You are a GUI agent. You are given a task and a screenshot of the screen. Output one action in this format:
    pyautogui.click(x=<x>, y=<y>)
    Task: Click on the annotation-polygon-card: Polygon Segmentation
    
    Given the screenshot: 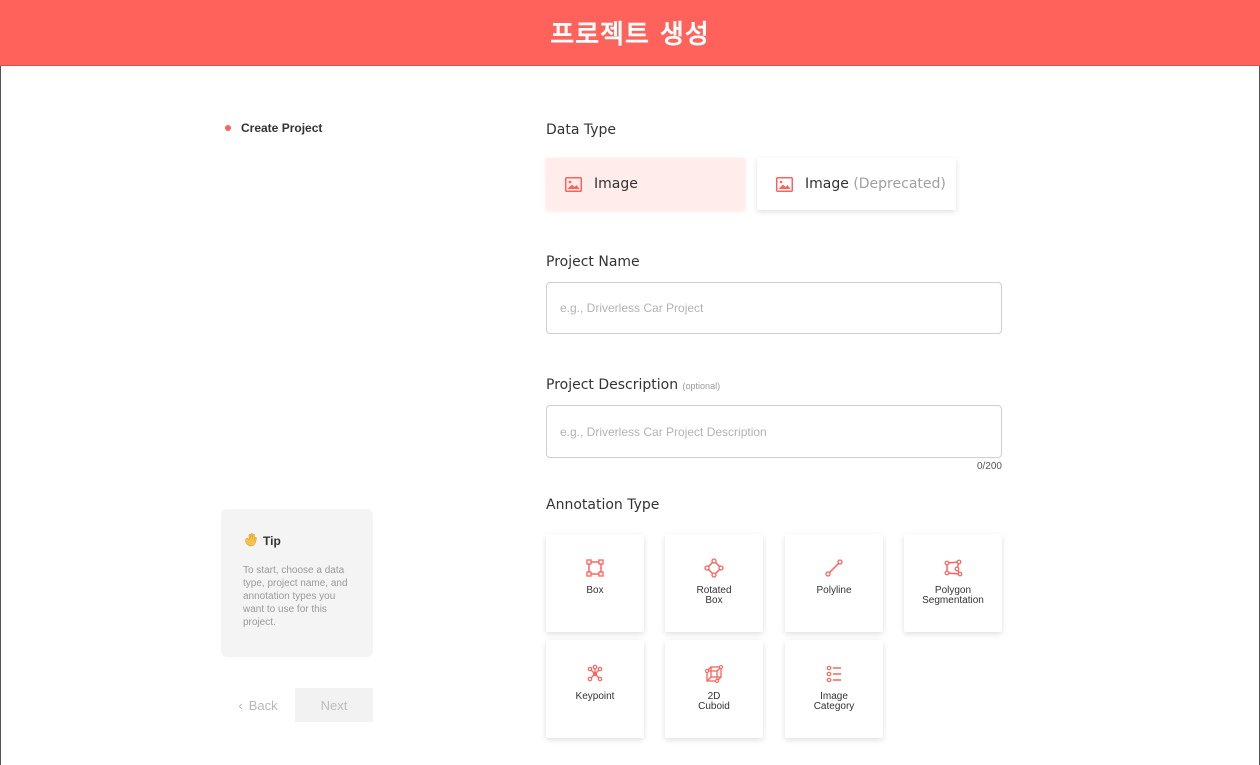 What is the action you would take?
    pyautogui.click(x=953, y=583)
    